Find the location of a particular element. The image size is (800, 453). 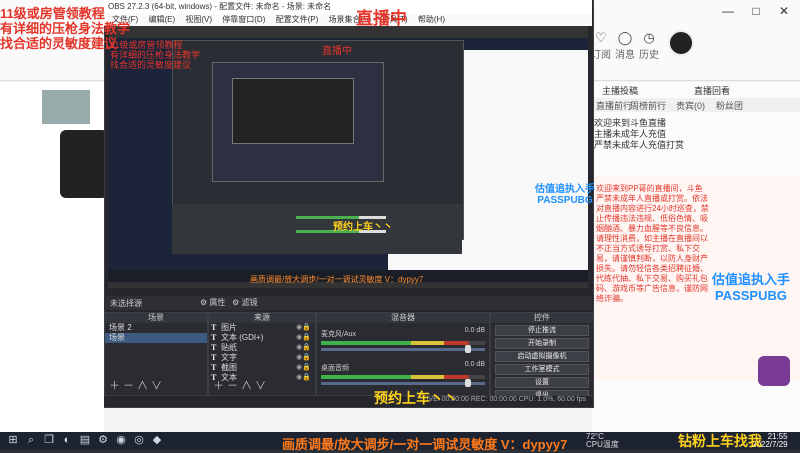

dock-title: 控件 is located at coordinates (542, 318).